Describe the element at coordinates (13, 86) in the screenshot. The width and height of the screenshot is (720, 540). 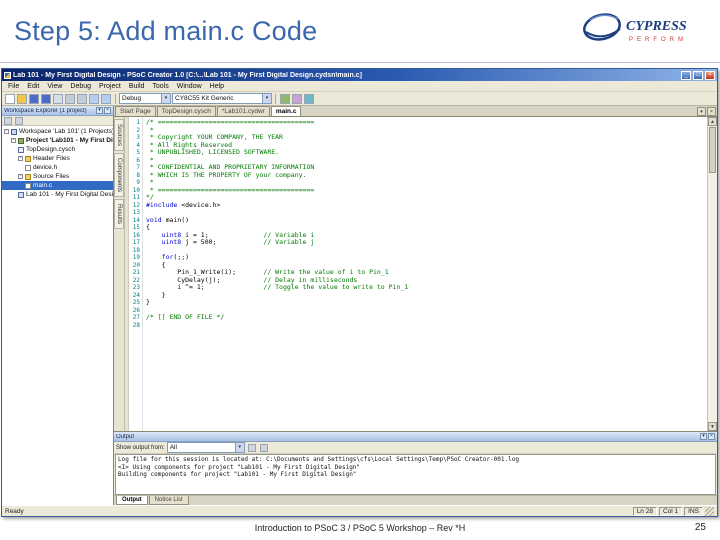
I see `menu-item-file: File` at that location.